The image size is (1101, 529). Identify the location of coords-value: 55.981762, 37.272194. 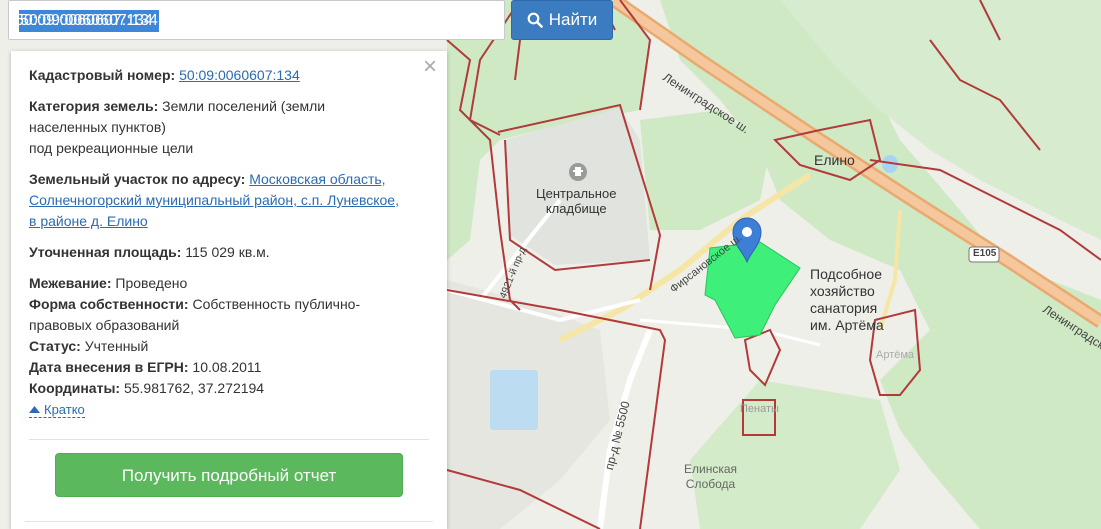
(194, 388).